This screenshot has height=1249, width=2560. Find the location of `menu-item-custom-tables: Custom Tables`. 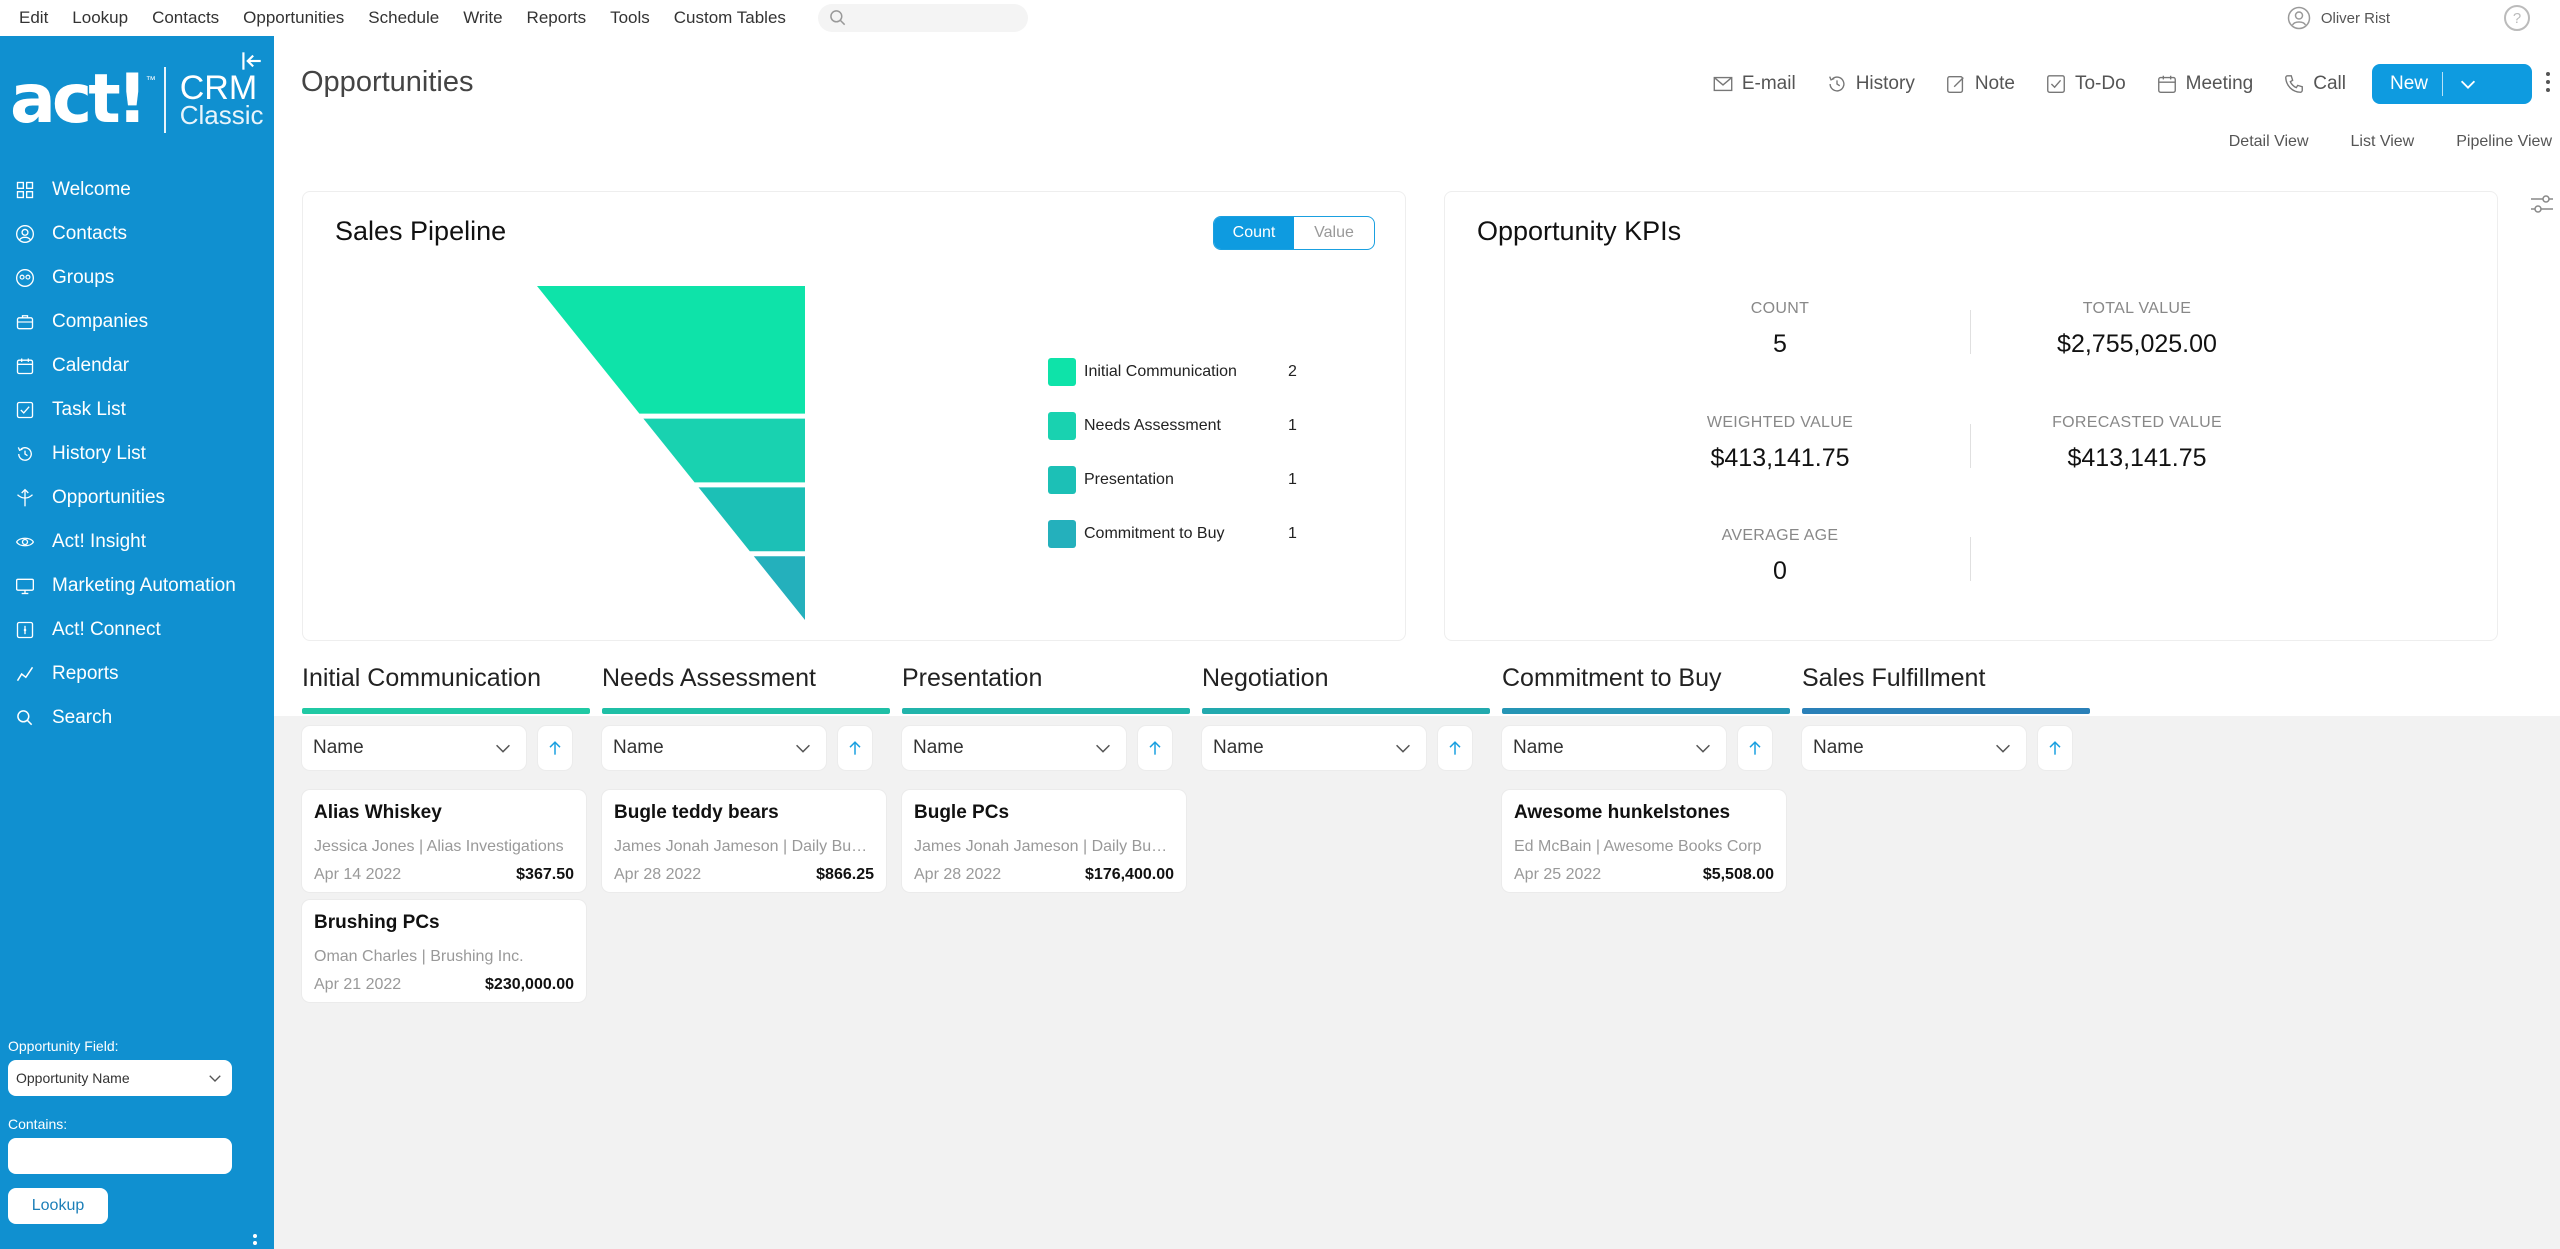

menu-item-custom-tables: Custom Tables is located at coordinates (730, 18).